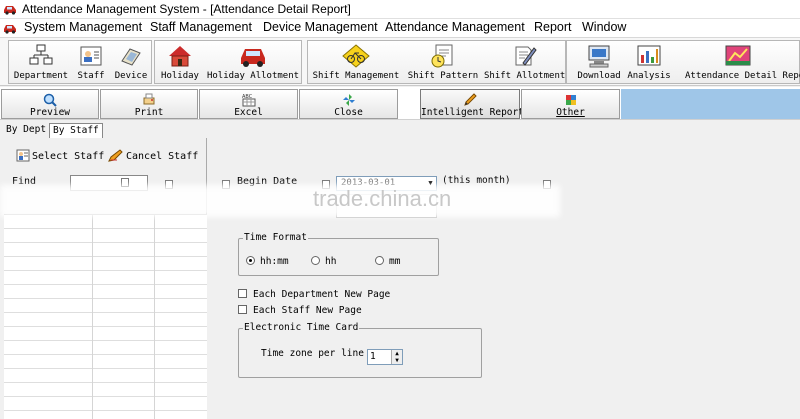 Image resolution: width=800 pixels, height=419 pixels. What do you see at coordinates (396, 357) in the screenshot?
I see `stepper-arrows-icon: ▲ ▼` at bounding box center [396, 357].